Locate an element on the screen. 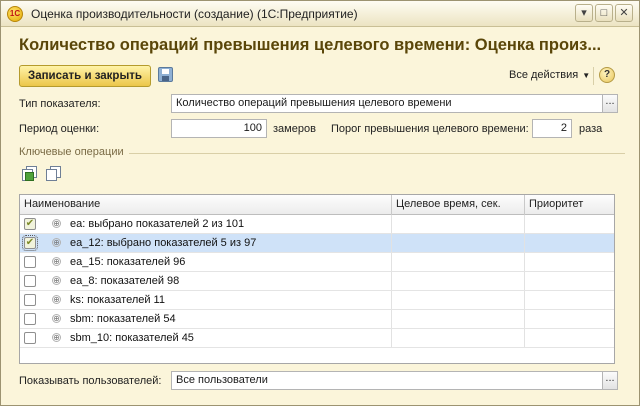 This screenshot has width=640, height=406. name-cell: ⊕ ea_8: показателей 98 is located at coordinates (206, 281).